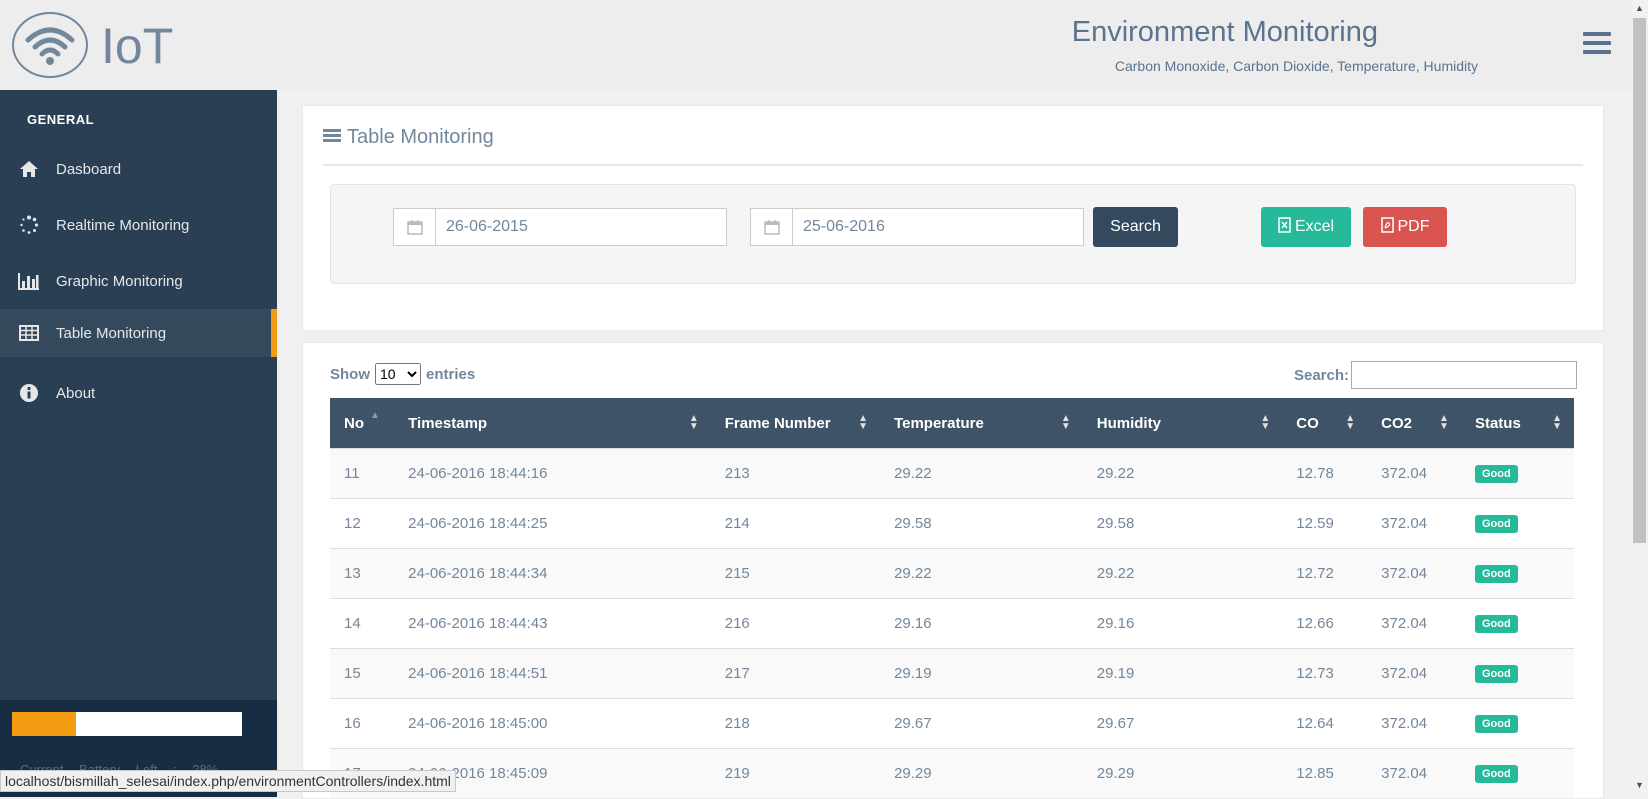  I want to click on column-header: Humidity ▲ ▼, so click(1182, 423).